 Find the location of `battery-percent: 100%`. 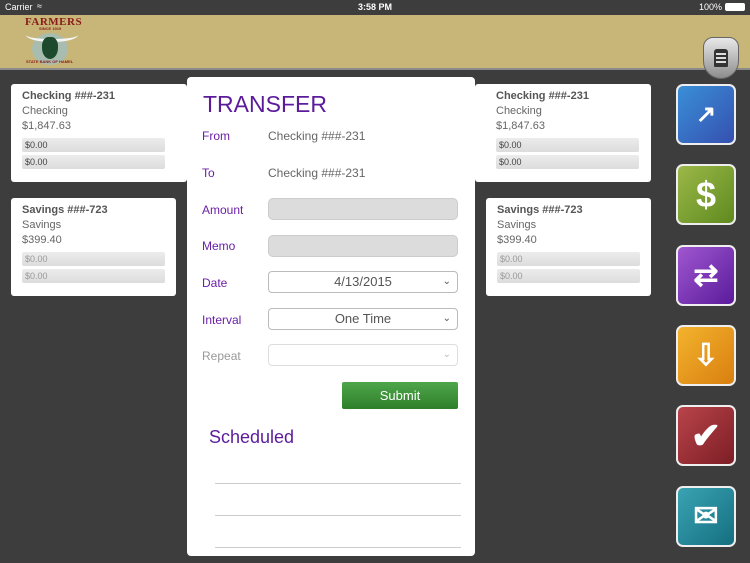

battery-percent: 100% is located at coordinates (710, 7).